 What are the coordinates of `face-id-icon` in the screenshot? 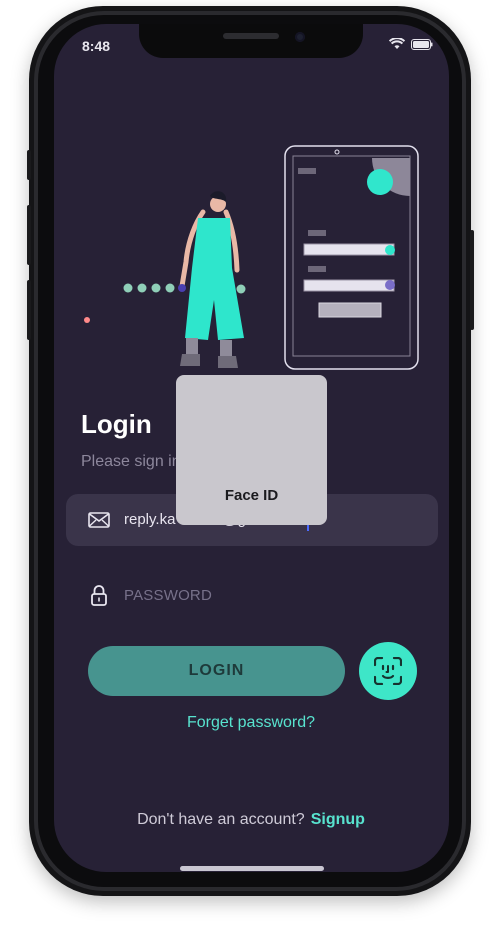 It's located at (388, 671).